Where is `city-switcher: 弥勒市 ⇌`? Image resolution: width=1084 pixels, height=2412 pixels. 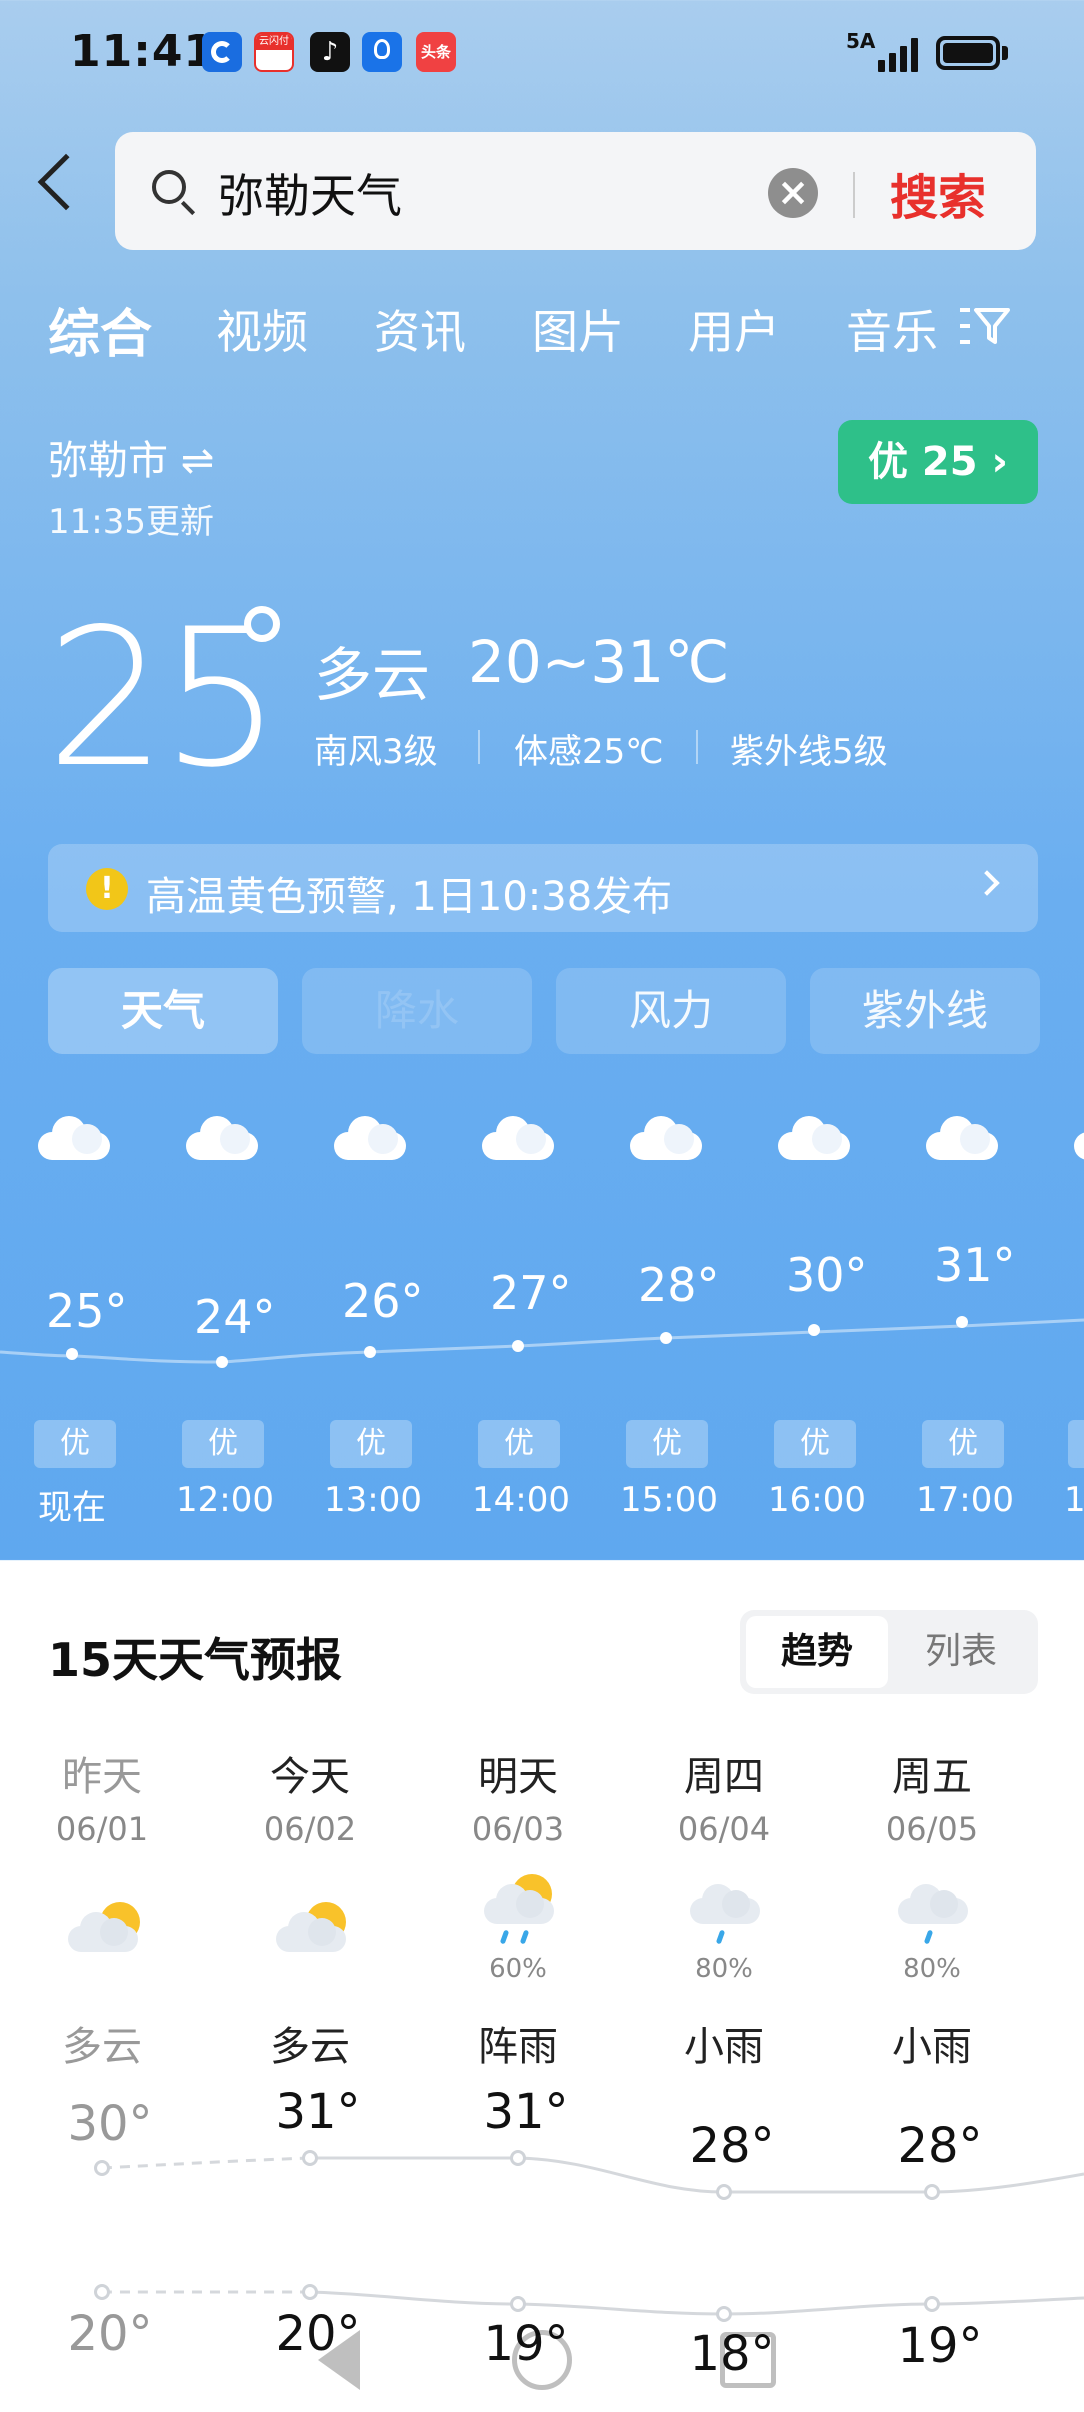 city-switcher: 弥勒市 ⇌ is located at coordinates (131, 457).